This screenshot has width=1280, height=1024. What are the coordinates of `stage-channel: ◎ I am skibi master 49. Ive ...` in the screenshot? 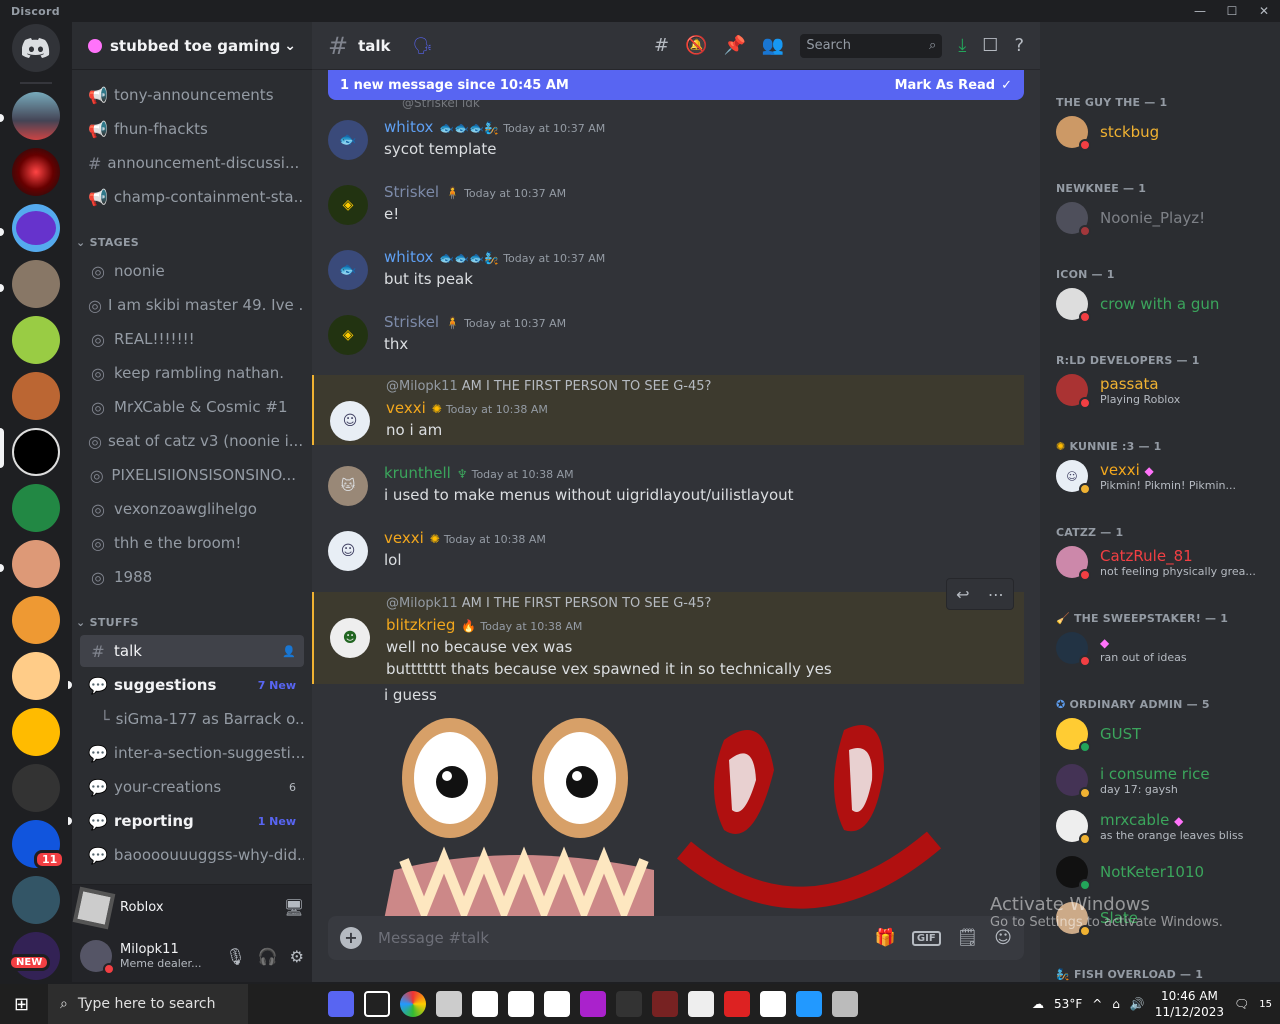 It's located at (192, 305).